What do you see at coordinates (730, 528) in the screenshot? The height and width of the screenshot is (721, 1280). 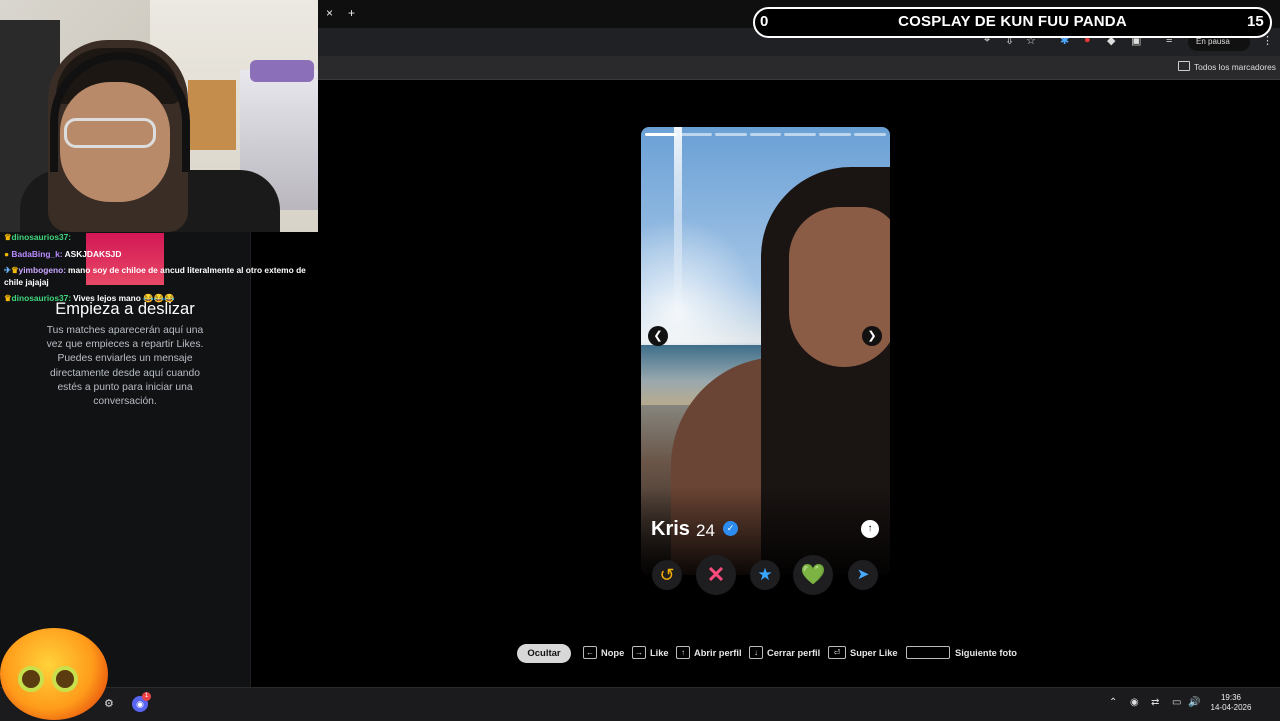 I see `verified-badge-icon: ✓` at bounding box center [730, 528].